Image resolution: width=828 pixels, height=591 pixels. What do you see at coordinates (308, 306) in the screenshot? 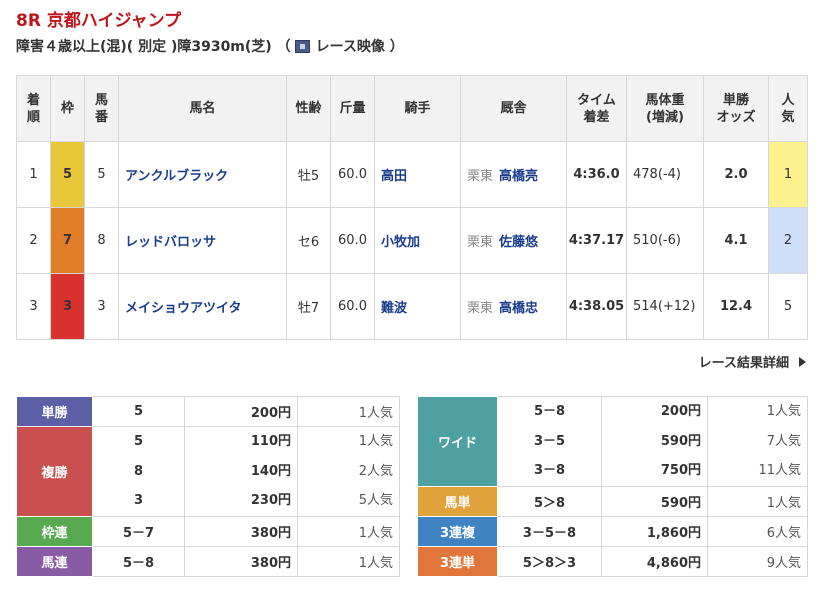
I see `sex-age: 牡7` at bounding box center [308, 306].